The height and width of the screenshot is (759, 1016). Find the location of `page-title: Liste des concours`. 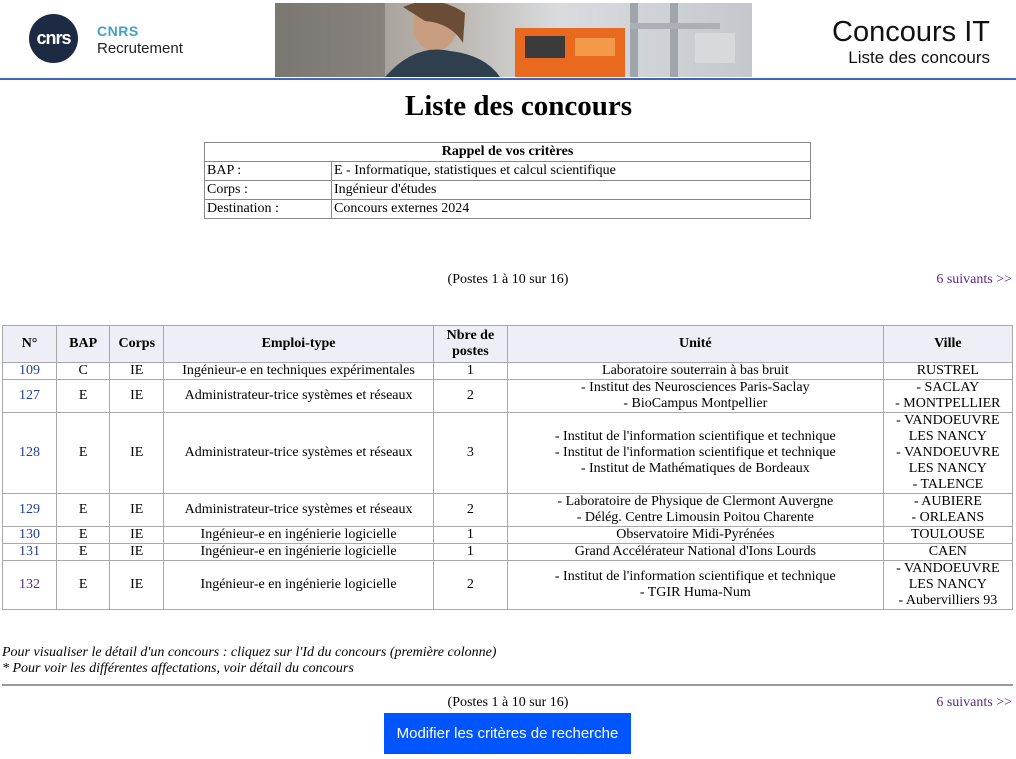

page-title: Liste des concours is located at coordinates (518, 106).